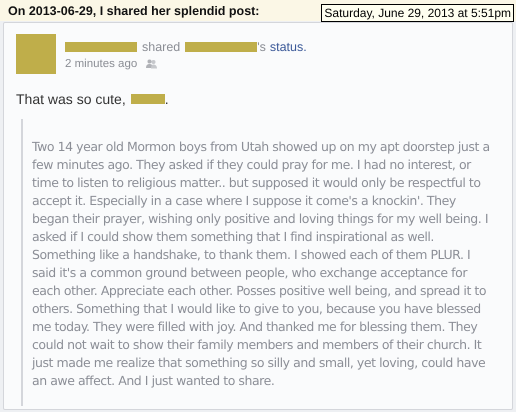 This screenshot has height=412, width=516. I want to click on avatar, so click(36, 54).